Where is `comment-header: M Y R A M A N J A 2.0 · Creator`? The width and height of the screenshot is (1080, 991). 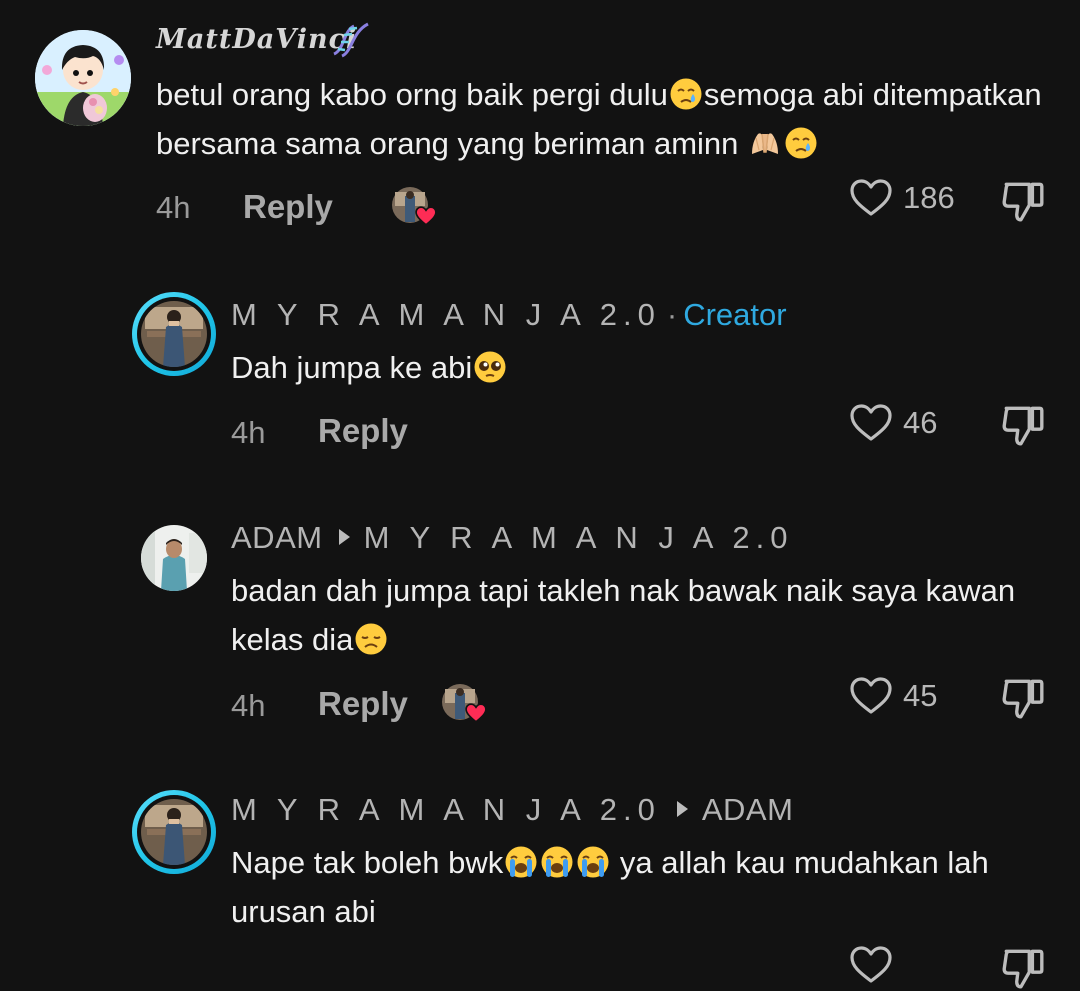 comment-header: M Y R A M A N J A 2.0 · Creator is located at coordinates (509, 315).